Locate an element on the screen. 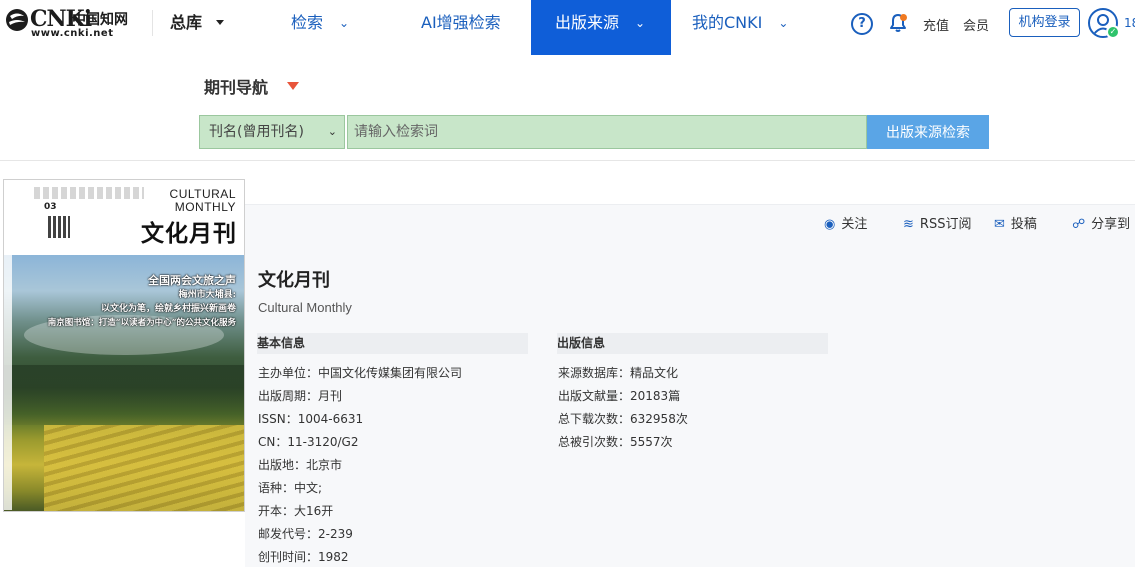 Image resolution: width=1135 pixels, height=567 pixels. info-row: 总被引次数：5557次 is located at coordinates (615, 441).